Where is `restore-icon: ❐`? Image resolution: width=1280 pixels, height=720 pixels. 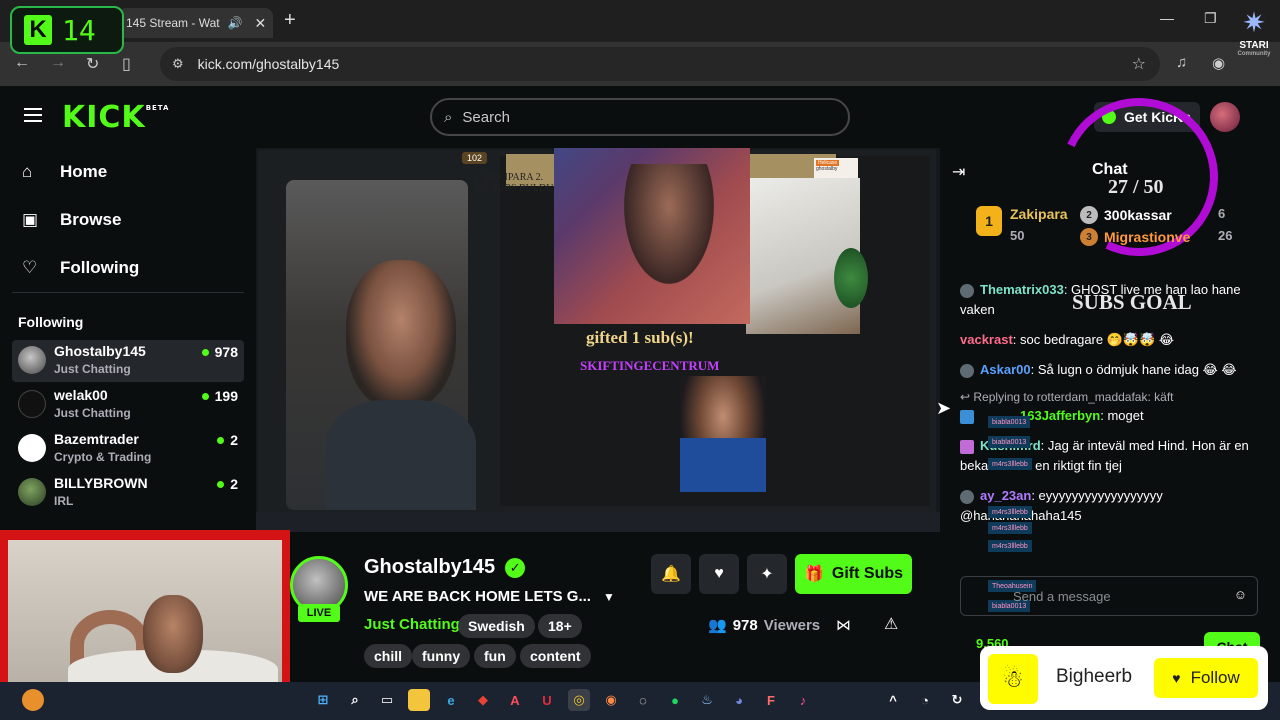 restore-icon: ❐ is located at coordinates (1210, 18).